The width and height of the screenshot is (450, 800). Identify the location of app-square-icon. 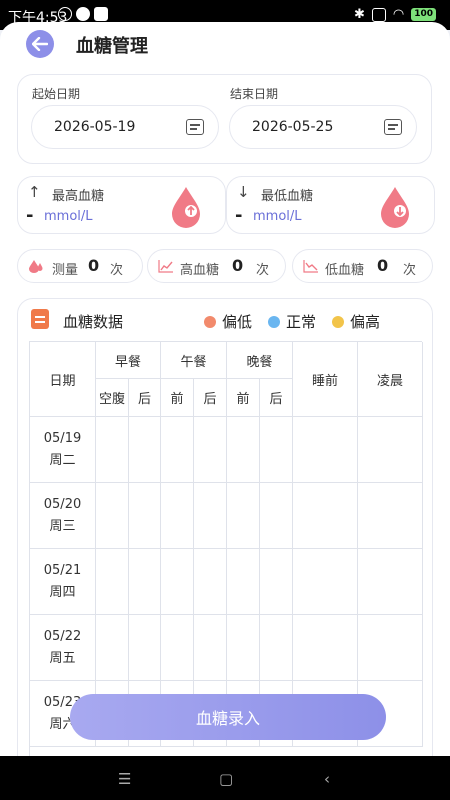
(101, 14).